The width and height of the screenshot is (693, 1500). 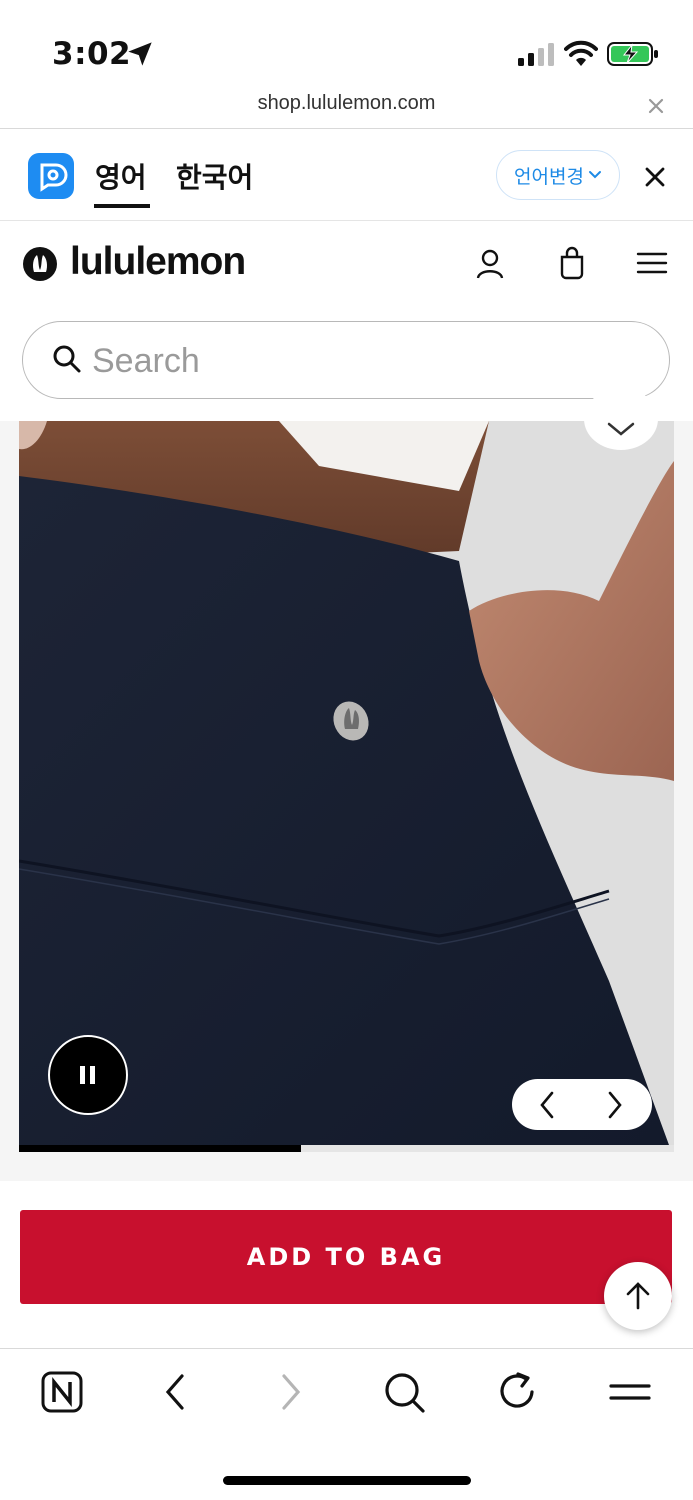 I want to click on tab-source-language: 영어, so click(x=121, y=176).